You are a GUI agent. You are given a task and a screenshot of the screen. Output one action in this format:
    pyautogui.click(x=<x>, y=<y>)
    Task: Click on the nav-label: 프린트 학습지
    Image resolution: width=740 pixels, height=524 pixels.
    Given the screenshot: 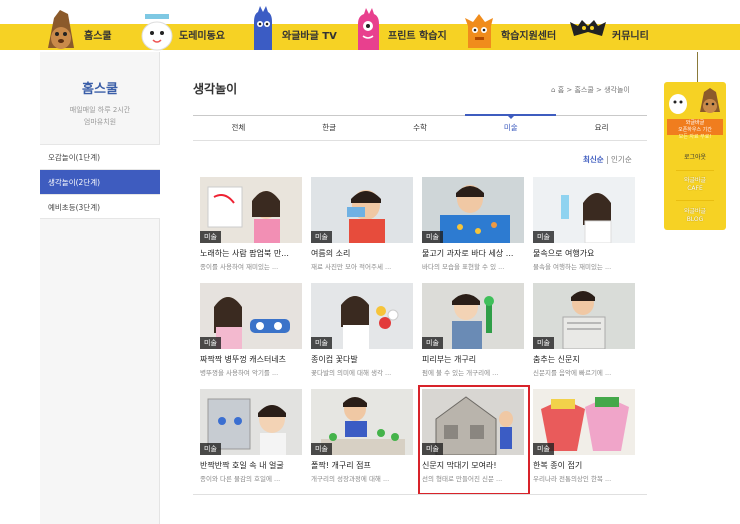 What is the action you would take?
    pyautogui.click(x=417, y=36)
    